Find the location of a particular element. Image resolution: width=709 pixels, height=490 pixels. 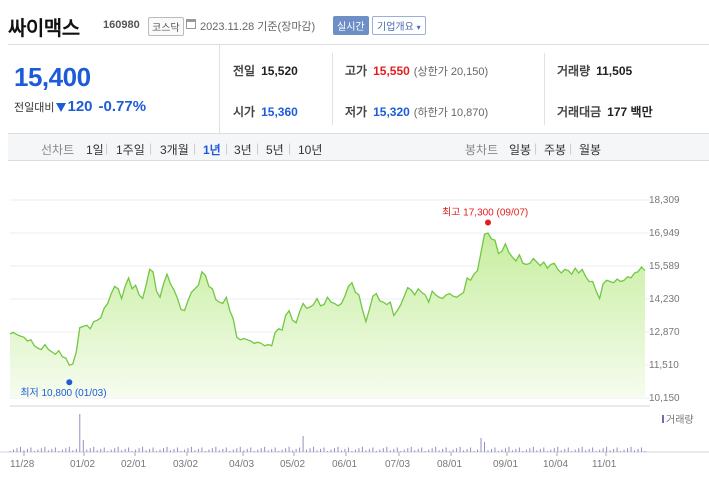

market-badge: 코스닥 is located at coordinates (166, 26).